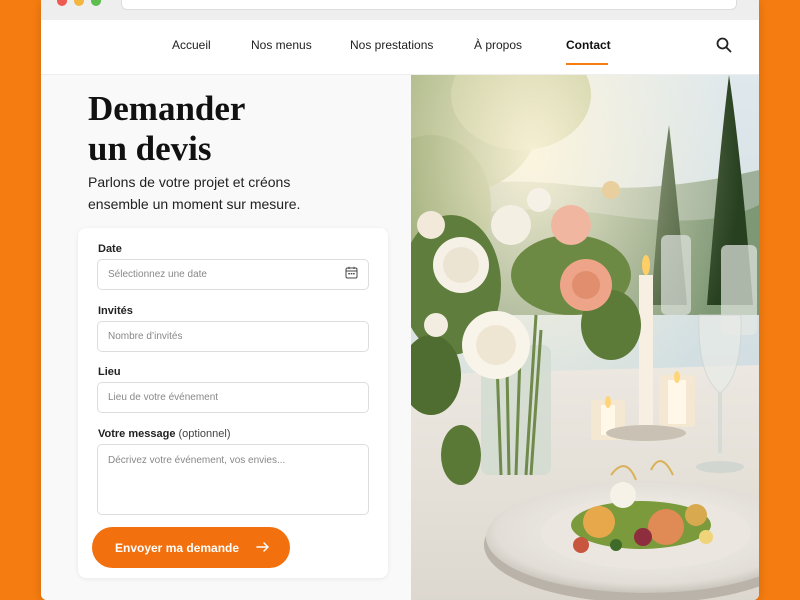  I want to click on page-subtitle-line1: Parlons de votre projet et créons, so click(189, 182).